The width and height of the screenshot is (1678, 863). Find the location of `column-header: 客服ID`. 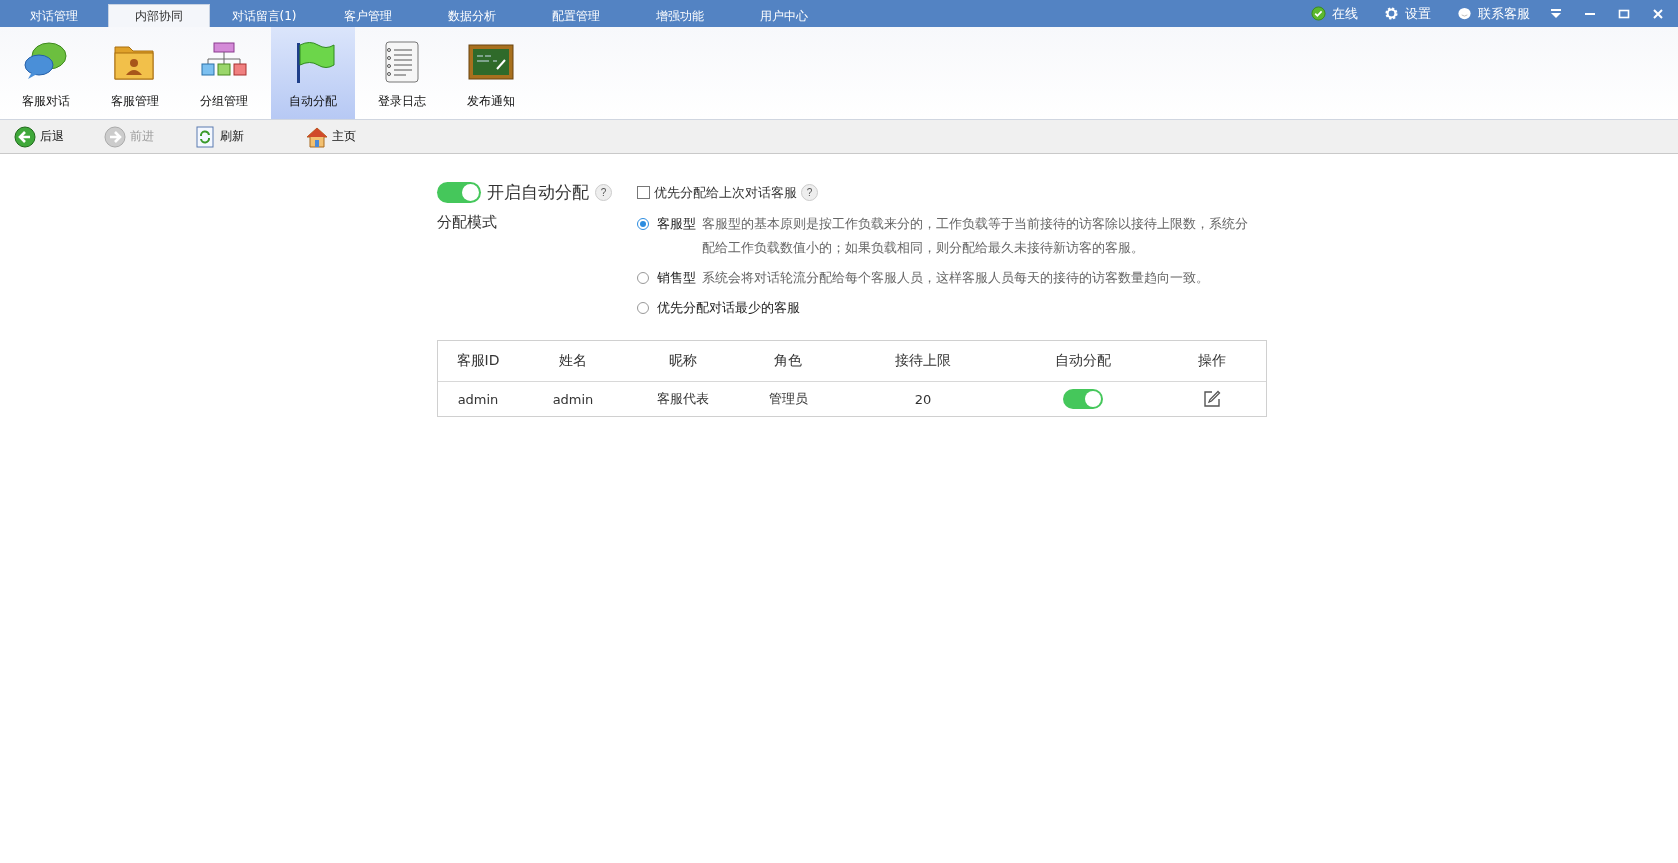

column-header: 客服ID is located at coordinates (478, 360).